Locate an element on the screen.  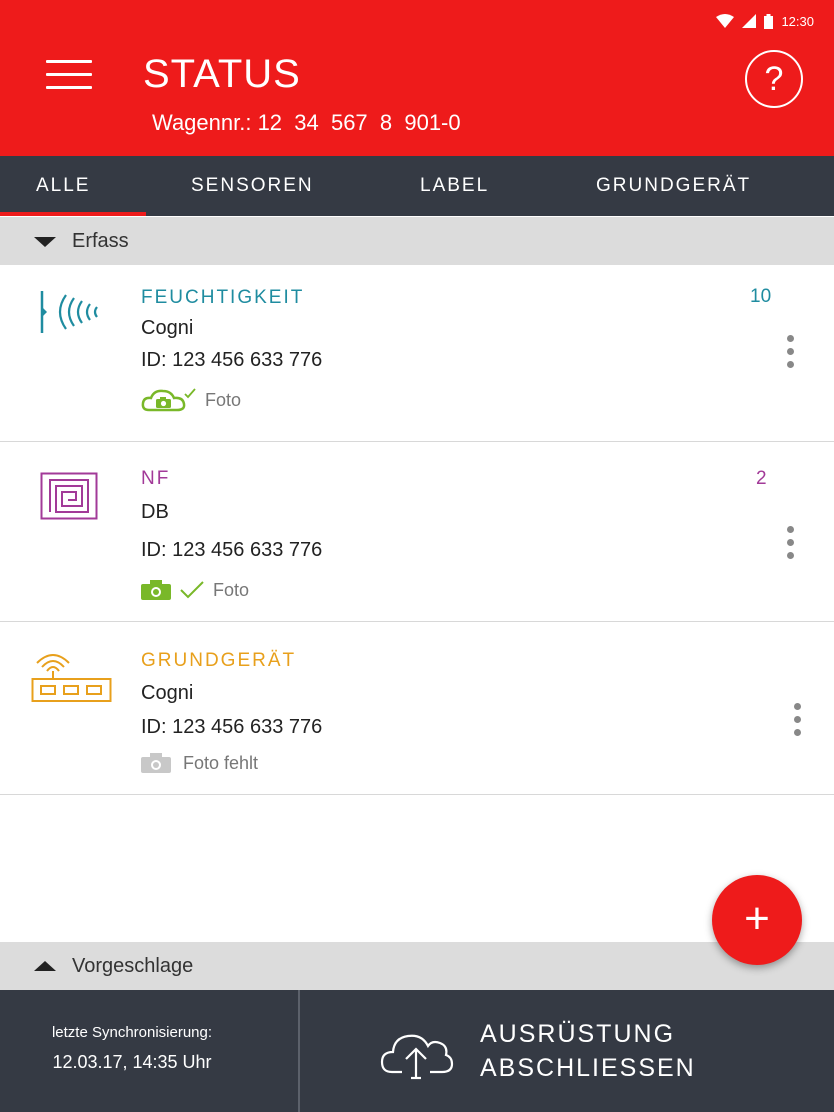
finish-equipment-button: AUSRÜSTUNG ABSCHLIESSEN is located at coordinates (567, 1051).